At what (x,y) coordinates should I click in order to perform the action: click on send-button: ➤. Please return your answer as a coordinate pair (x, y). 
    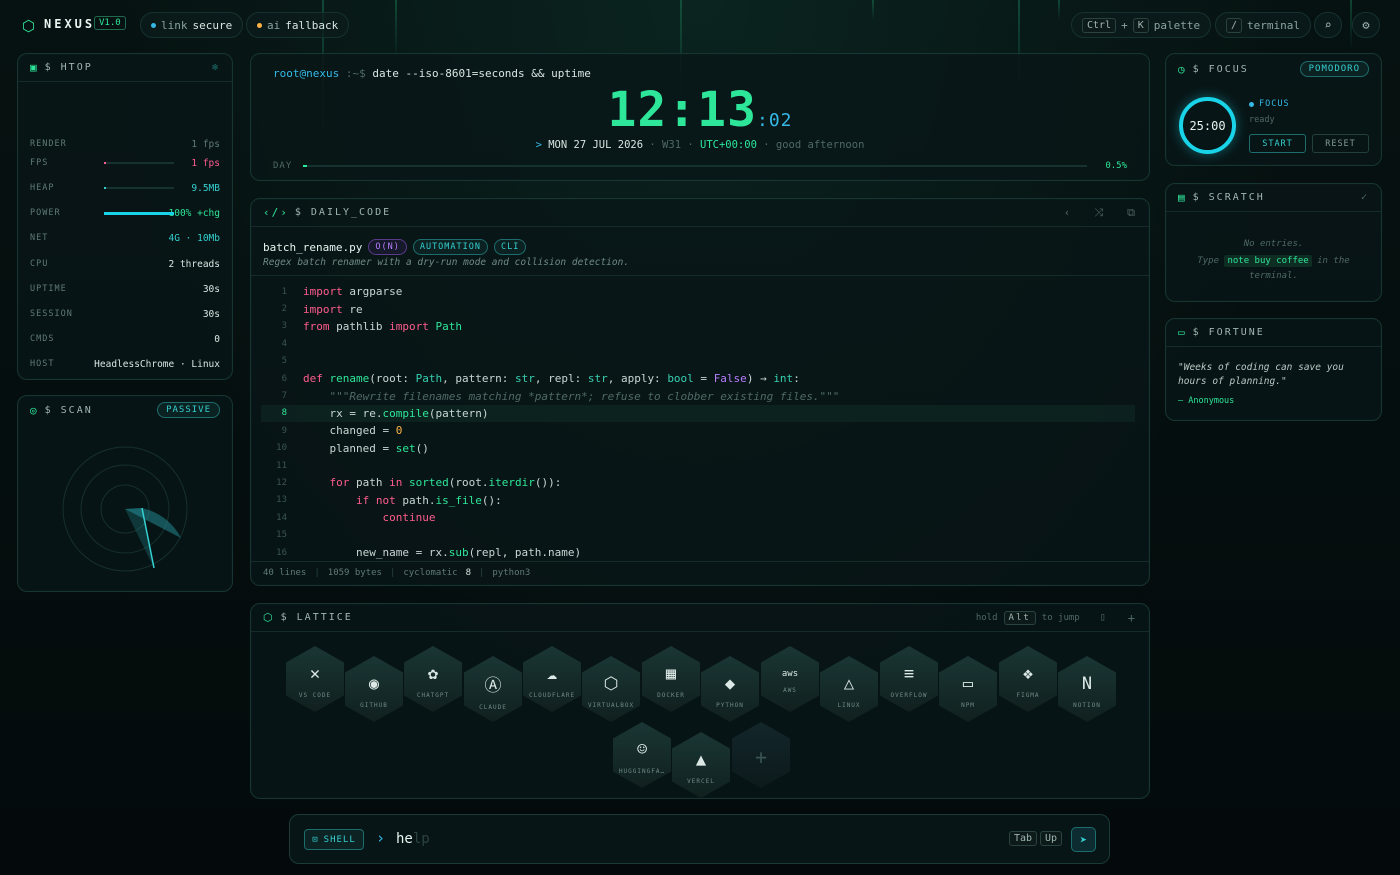
    Looking at the image, I should click on (1083, 839).